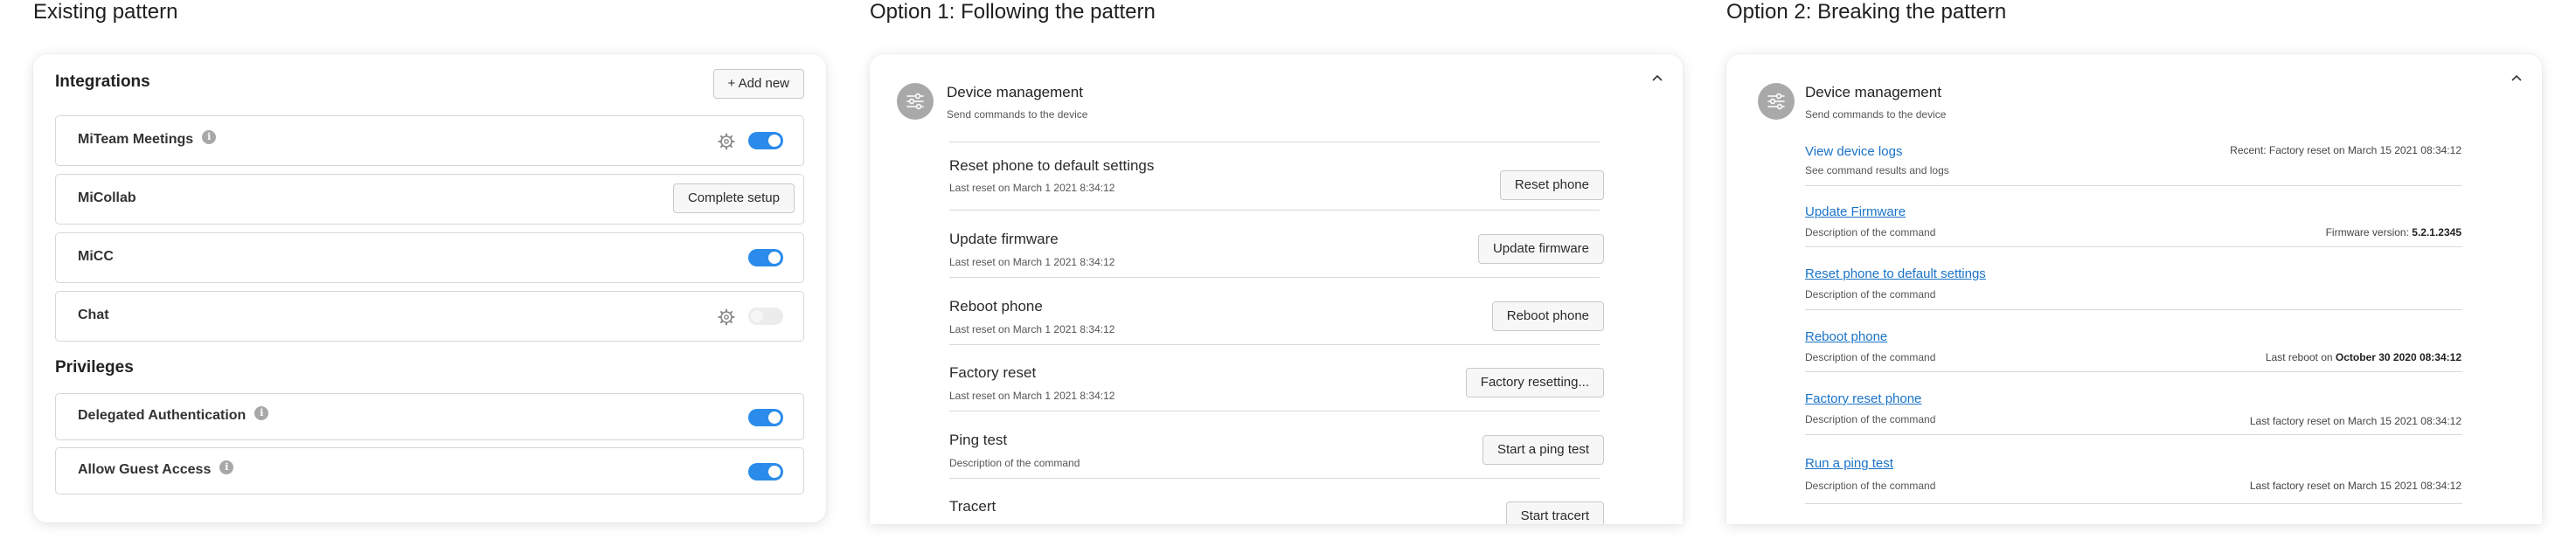  I want to click on integration-row-micc: MiCC, so click(429, 257).